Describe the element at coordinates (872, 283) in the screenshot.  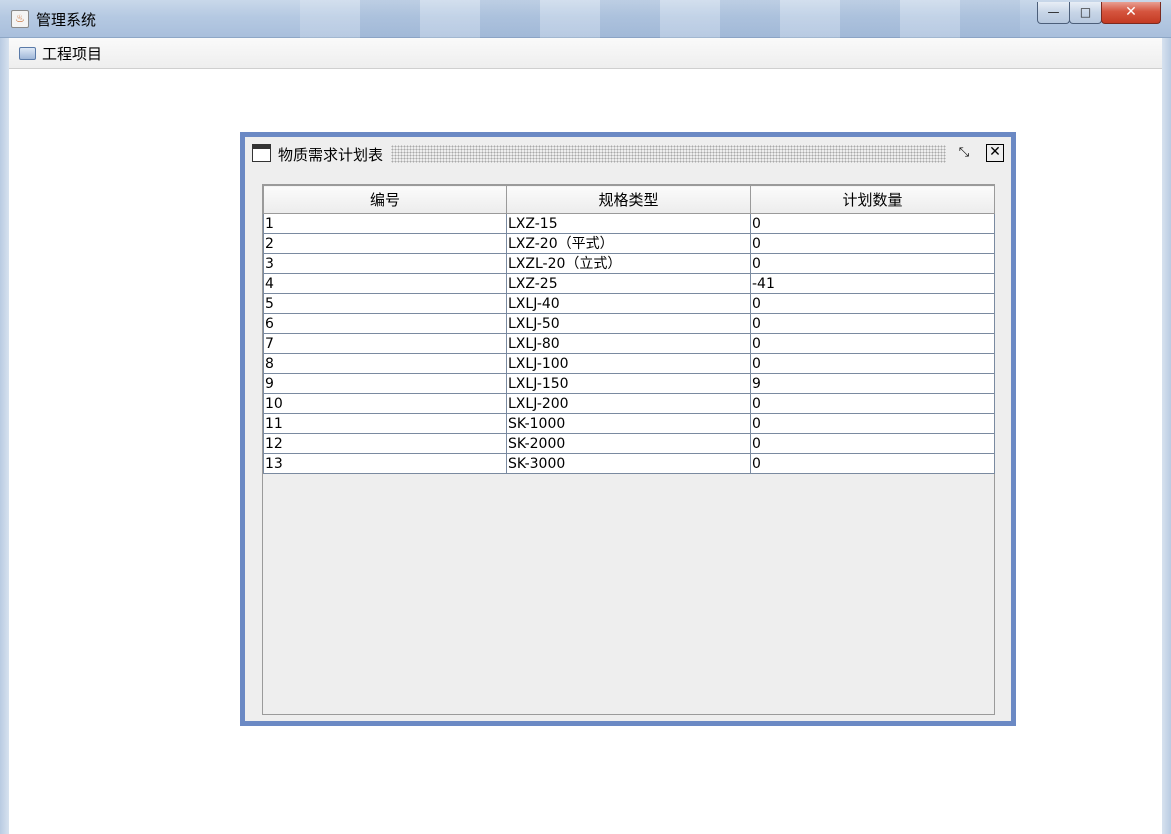
I see `cell-quantity: -41` at that location.